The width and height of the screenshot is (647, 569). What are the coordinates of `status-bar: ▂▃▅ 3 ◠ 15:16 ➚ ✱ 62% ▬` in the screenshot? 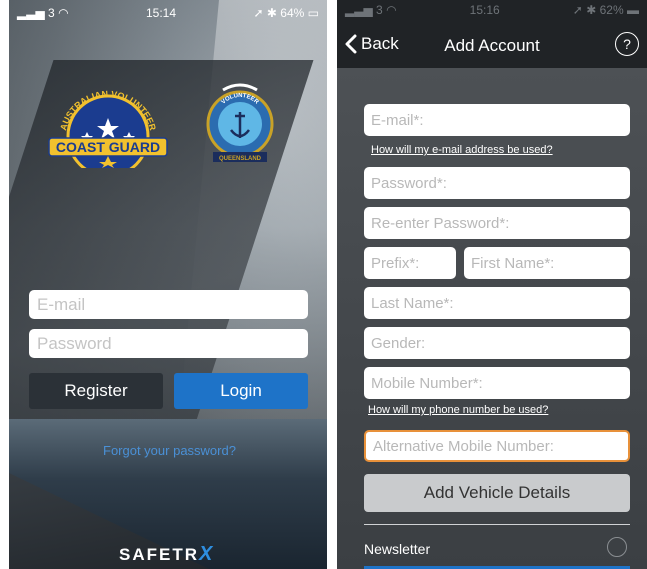 It's located at (492, 10).